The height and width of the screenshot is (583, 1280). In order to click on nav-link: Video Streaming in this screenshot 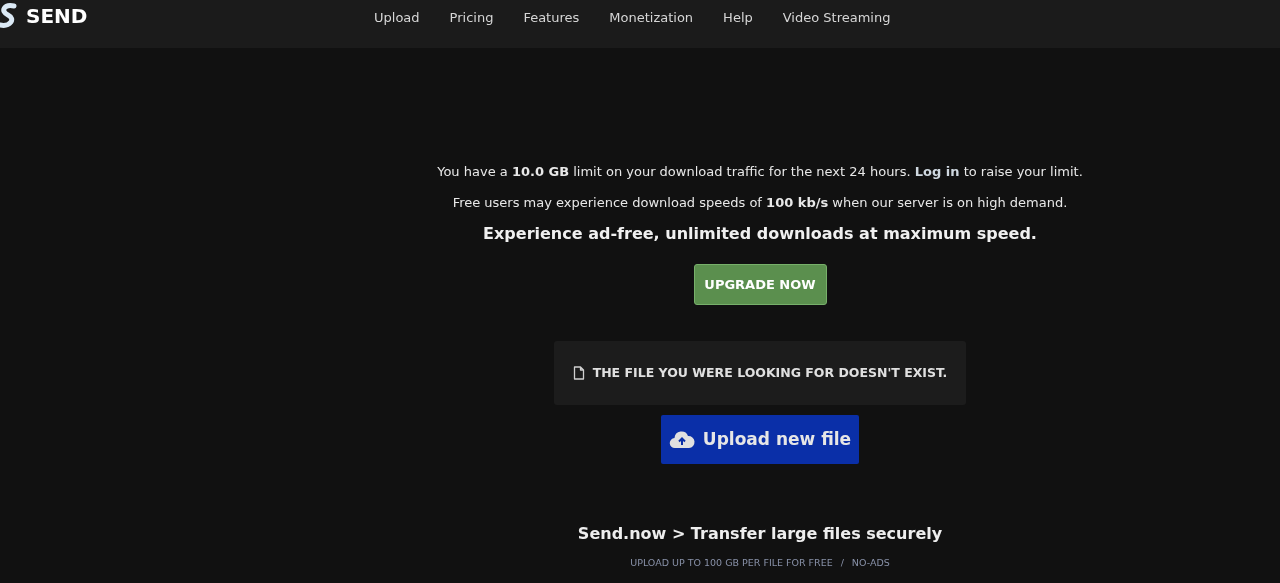, I will do `click(836, 18)`.